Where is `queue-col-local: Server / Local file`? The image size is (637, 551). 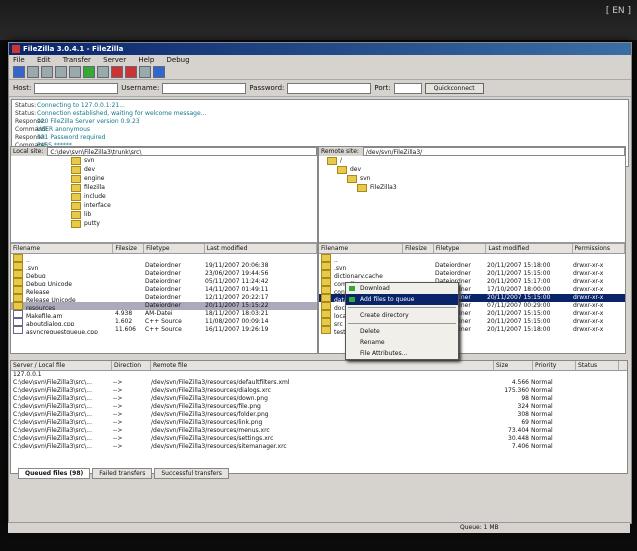
queue-col-local: Server / Local file is located at coordinates (61, 365).